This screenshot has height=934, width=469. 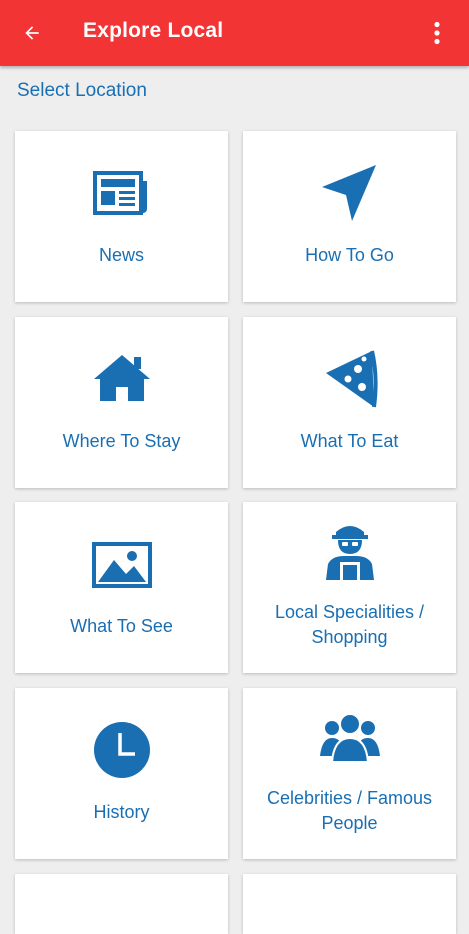 I want to click on overflow-menu-button, so click(x=437, y=33).